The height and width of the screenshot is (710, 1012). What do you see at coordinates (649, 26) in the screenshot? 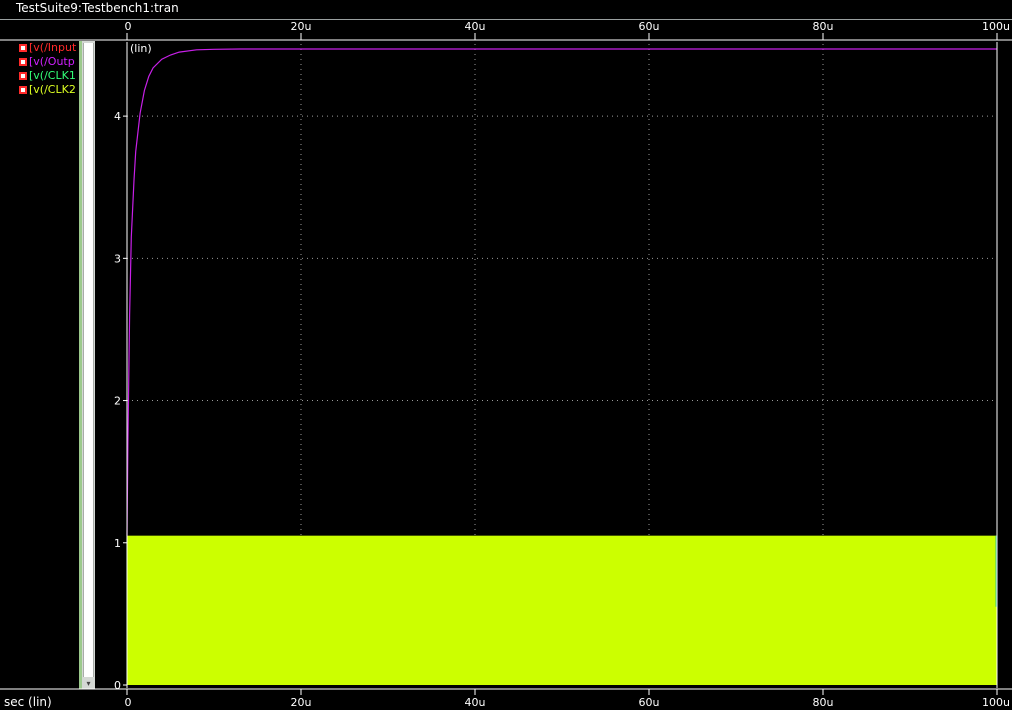
I see `x-tick-label-top: 60u` at bounding box center [649, 26].